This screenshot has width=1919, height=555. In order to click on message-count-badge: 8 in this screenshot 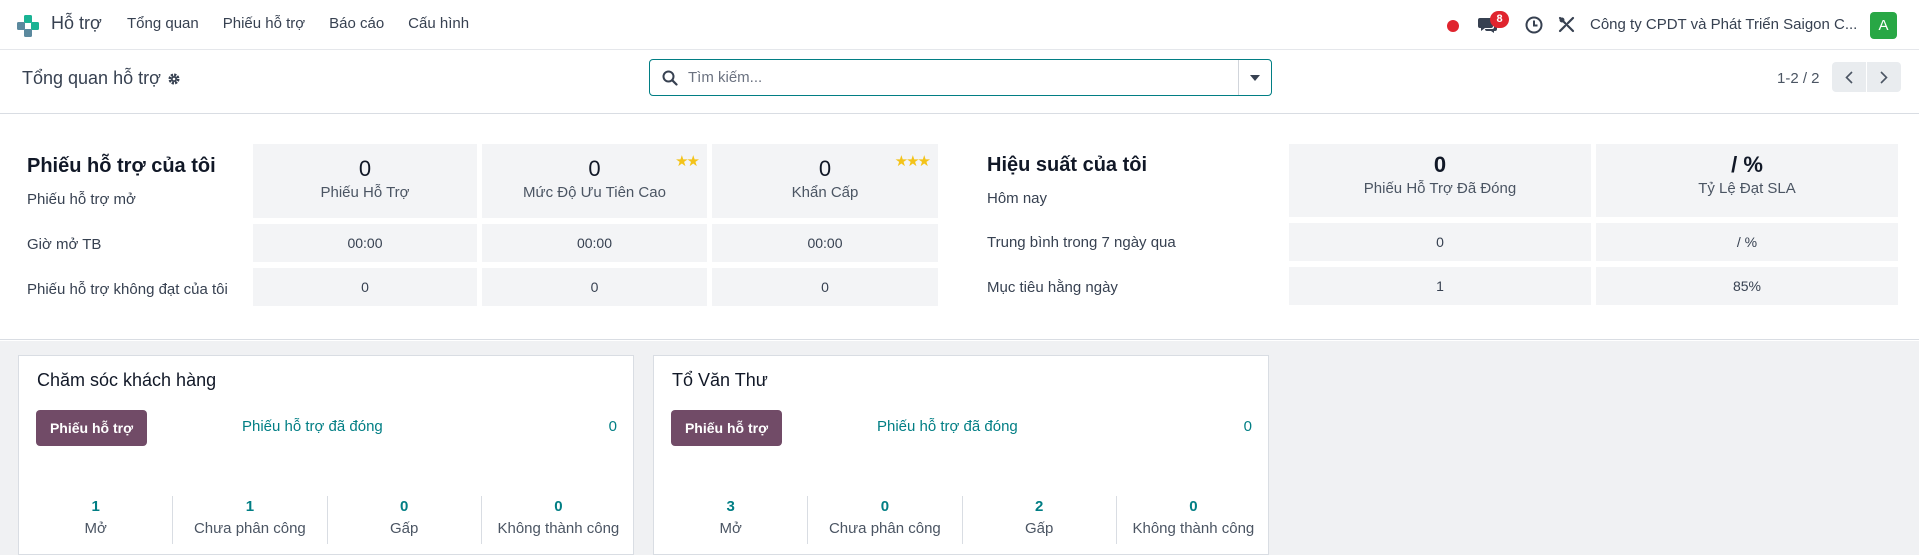, I will do `click(1499, 19)`.